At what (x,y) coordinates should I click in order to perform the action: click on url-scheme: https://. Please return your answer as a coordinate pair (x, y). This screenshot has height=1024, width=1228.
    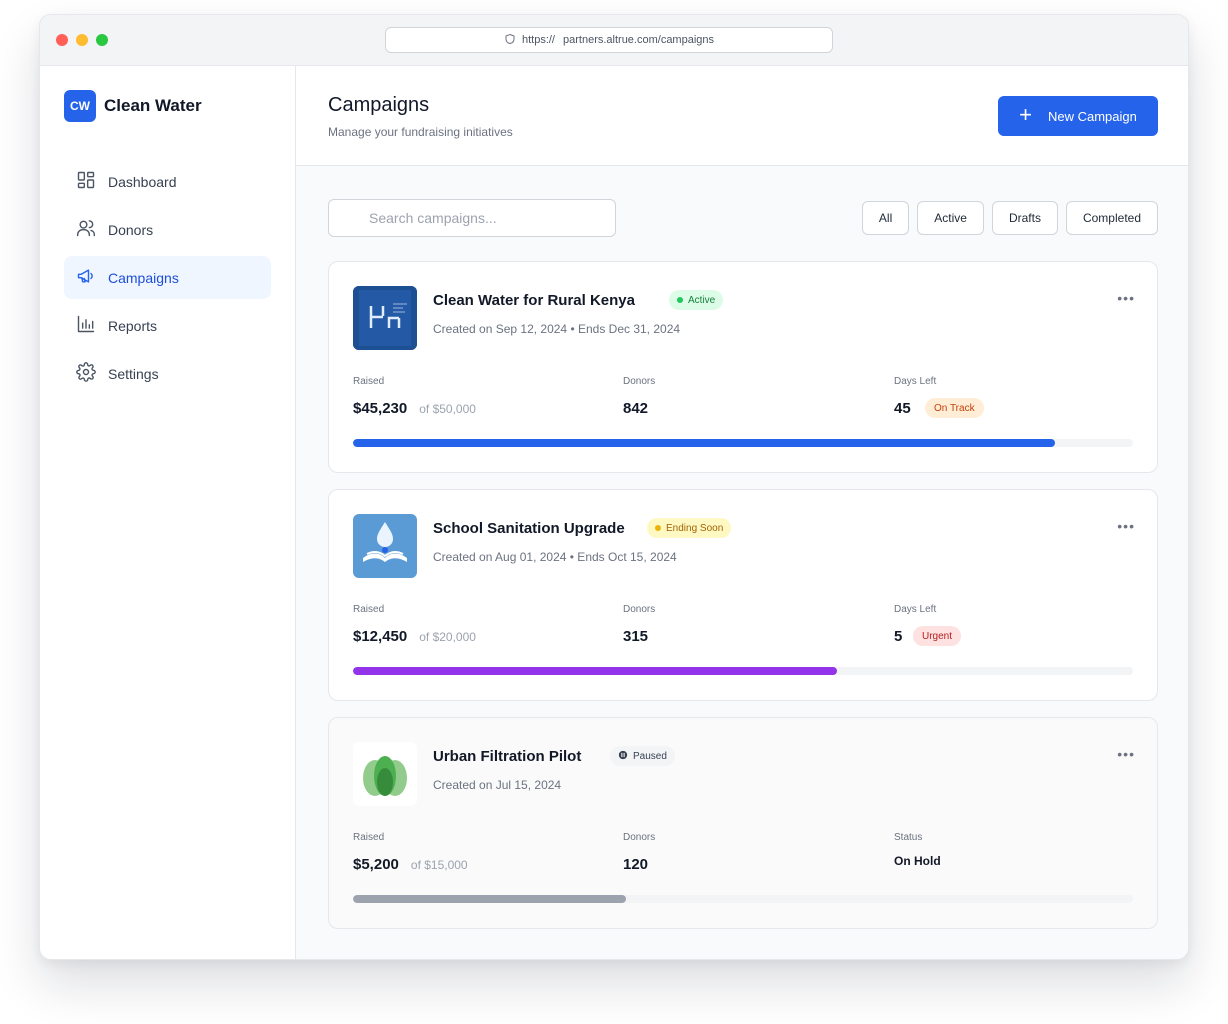
    Looking at the image, I should click on (538, 40).